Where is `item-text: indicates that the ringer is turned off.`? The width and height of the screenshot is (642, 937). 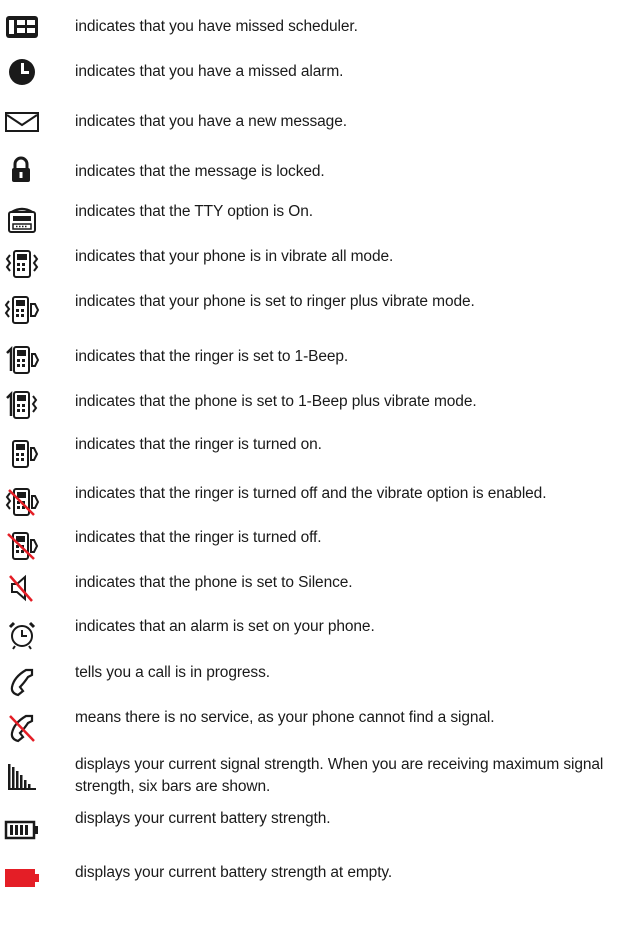
item-text: indicates that the ringer is turned off. is located at coordinates (198, 537).